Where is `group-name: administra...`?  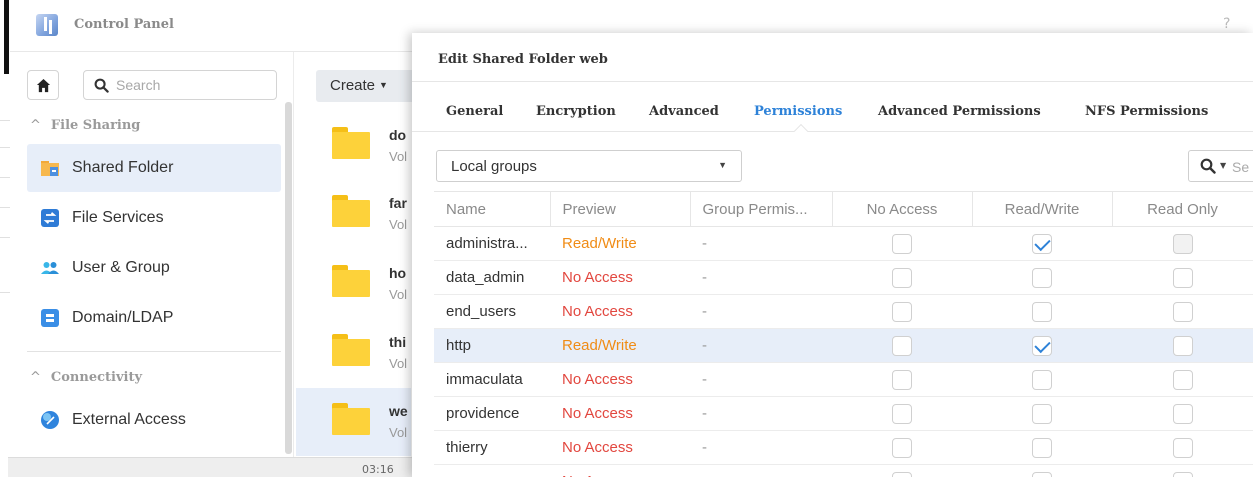 group-name: administra... is located at coordinates (487, 243).